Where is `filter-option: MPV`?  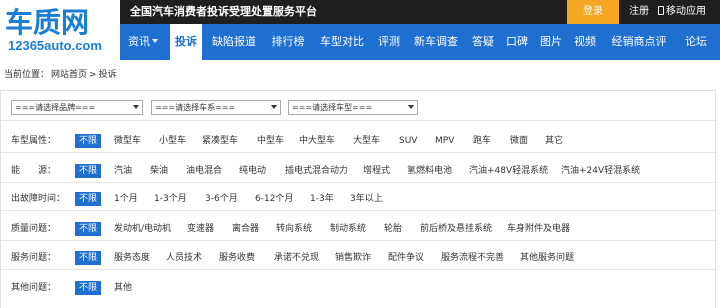 filter-option: MPV is located at coordinates (444, 141).